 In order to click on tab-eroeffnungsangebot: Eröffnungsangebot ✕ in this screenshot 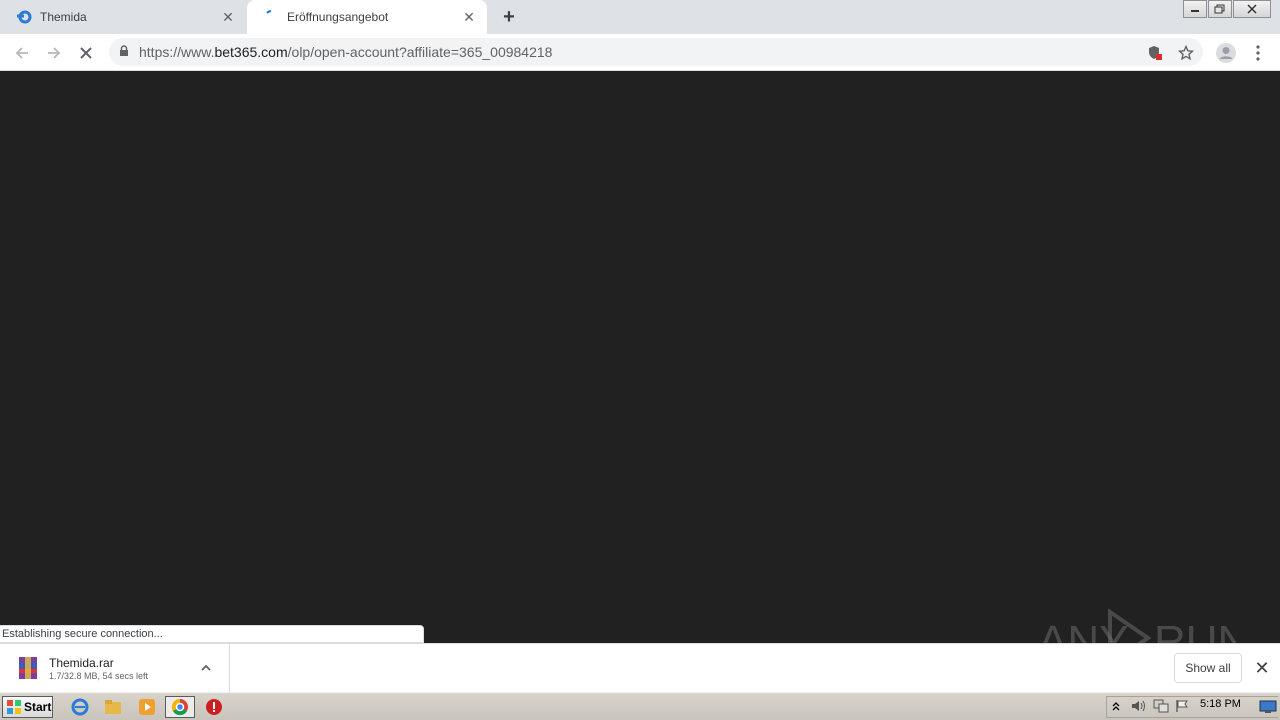, I will do `click(367, 17)`.